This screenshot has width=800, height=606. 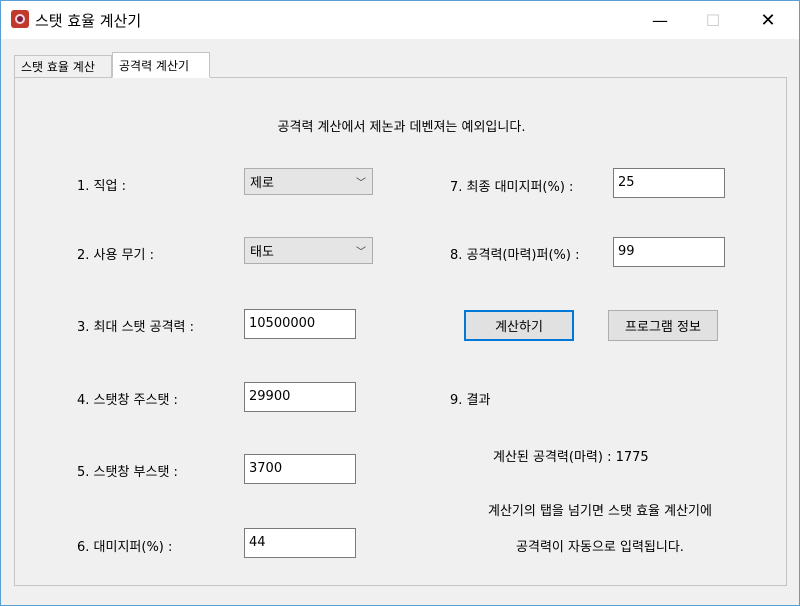 What do you see at coordinates (116, 255) in the screenshot?
I see `weapon-label: 2. 사용 무기 :` at bounding box center [116, 255].